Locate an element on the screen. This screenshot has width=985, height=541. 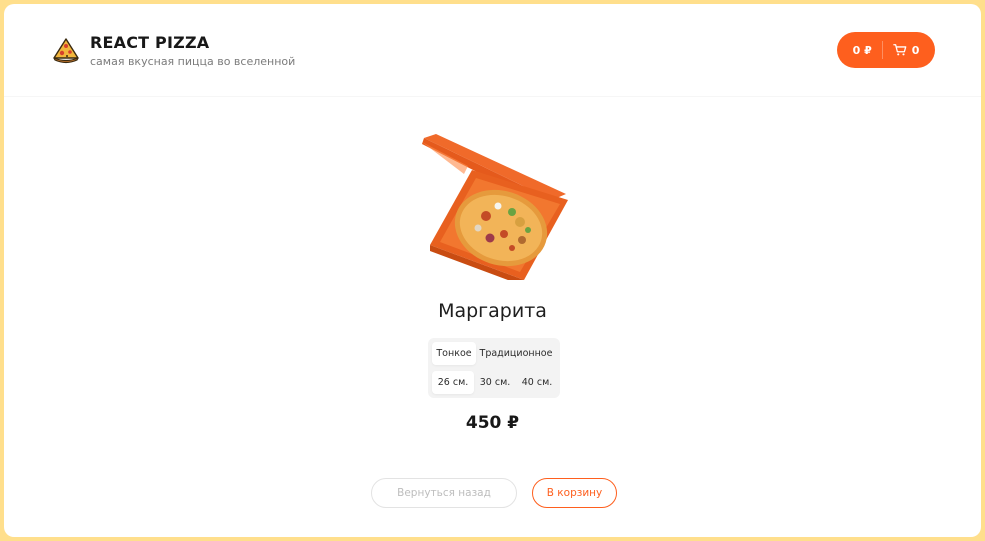
shopping-cart-icon is located at coordinates (899, 50).